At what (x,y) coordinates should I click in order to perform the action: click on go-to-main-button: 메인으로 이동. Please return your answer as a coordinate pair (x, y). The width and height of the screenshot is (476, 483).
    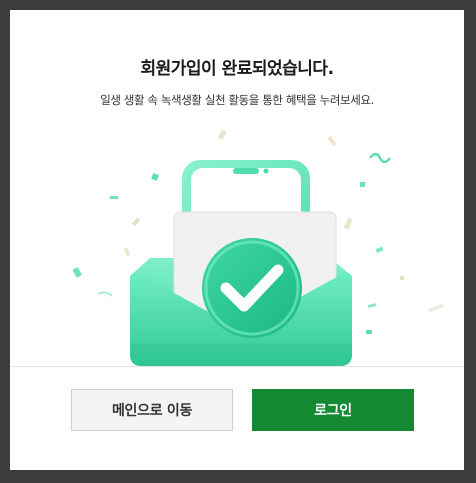
    Looking at the image, I should click on (152, 410).